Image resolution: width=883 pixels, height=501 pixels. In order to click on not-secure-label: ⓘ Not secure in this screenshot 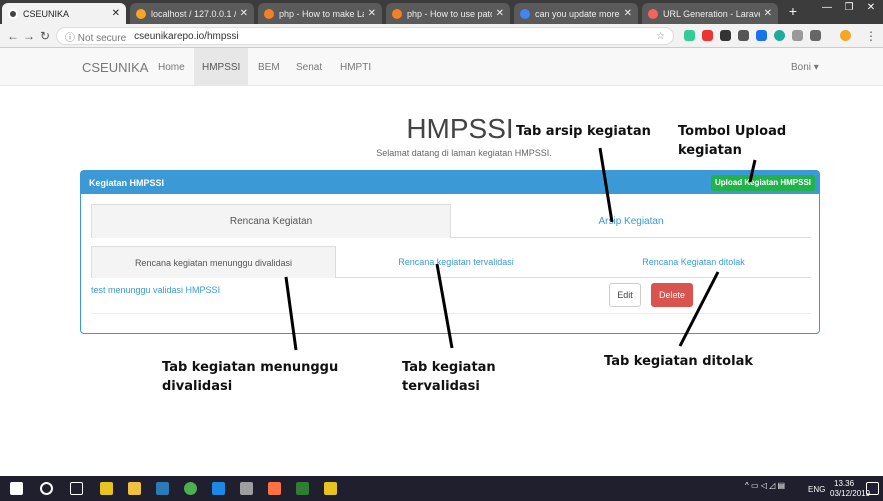, I will do `click(95, 36)`.